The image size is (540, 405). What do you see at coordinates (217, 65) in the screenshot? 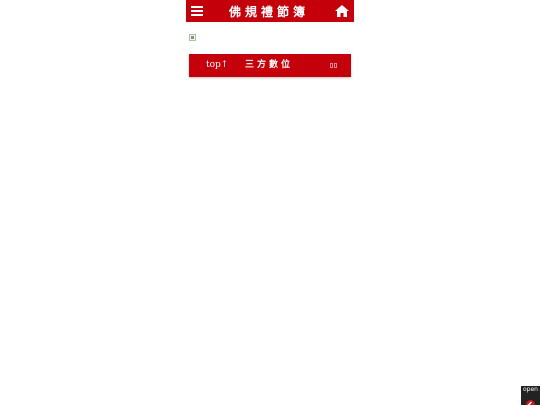
I see `back-to-top-link: top↑` at bounding box center [217, 65].